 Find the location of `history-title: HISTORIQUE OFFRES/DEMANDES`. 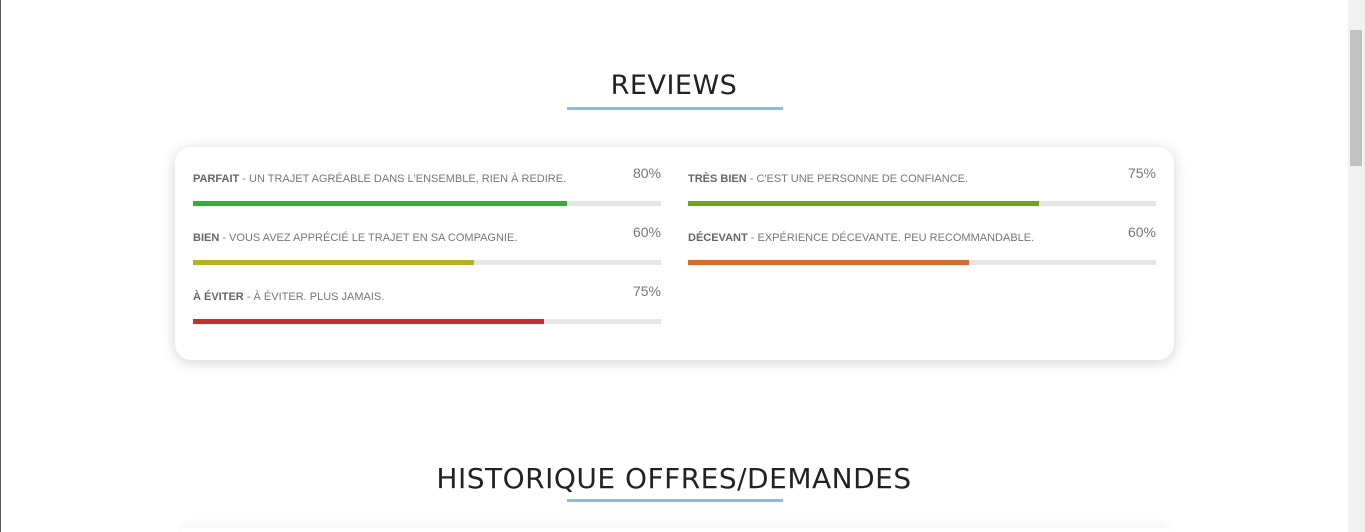

history-title: HISTORIQUE OFFRES/DEMANDES is located at coordinates (674, 478).